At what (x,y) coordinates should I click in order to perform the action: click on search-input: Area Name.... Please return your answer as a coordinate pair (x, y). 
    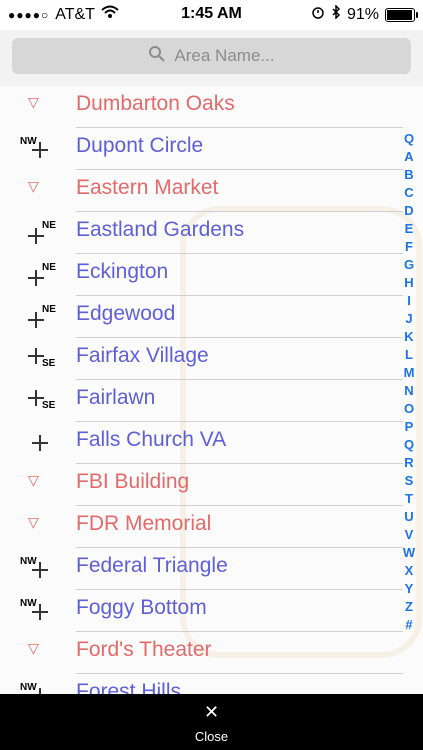
    Looking at the image, I should click on (211, 56).